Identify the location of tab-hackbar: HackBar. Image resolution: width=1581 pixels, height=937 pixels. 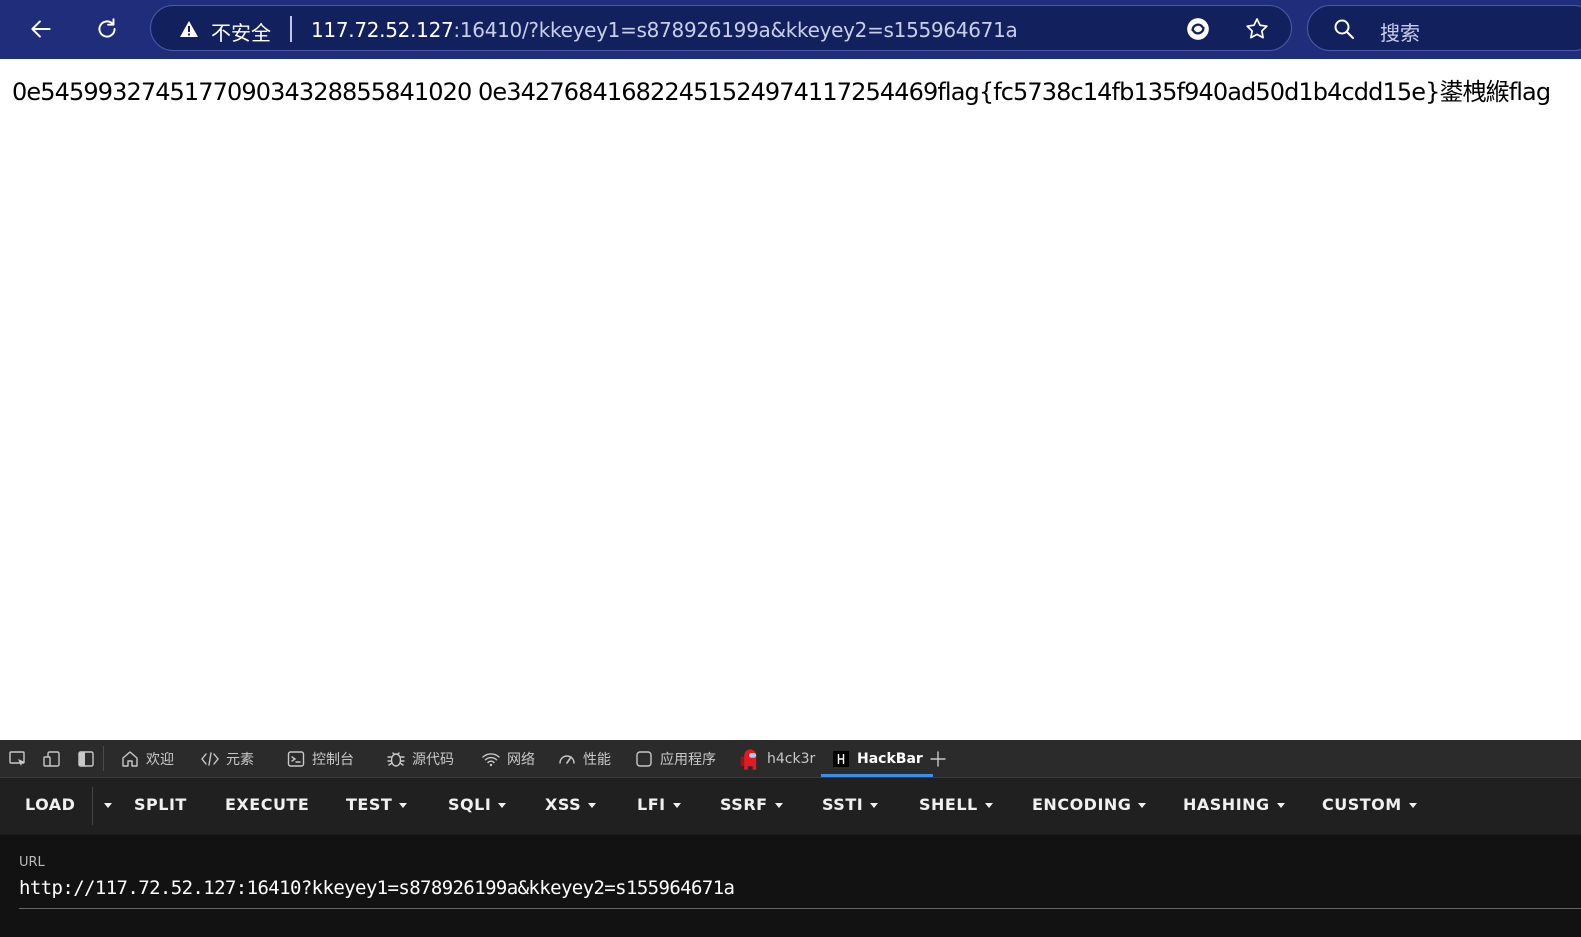
(877, 758).